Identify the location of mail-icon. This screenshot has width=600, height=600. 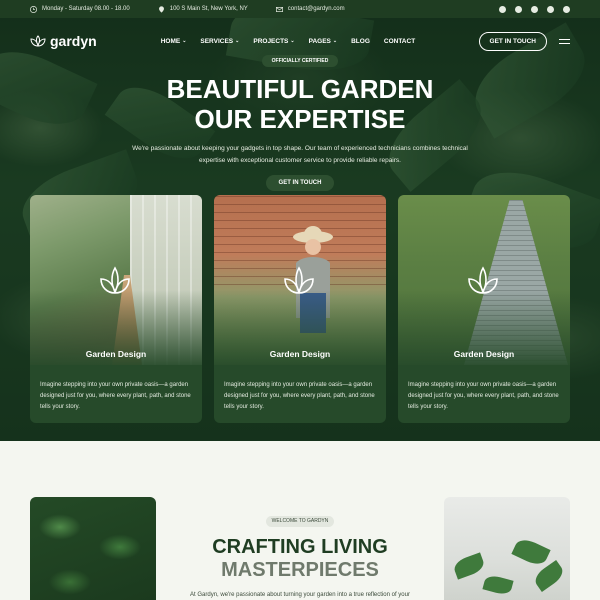
(279, 9).